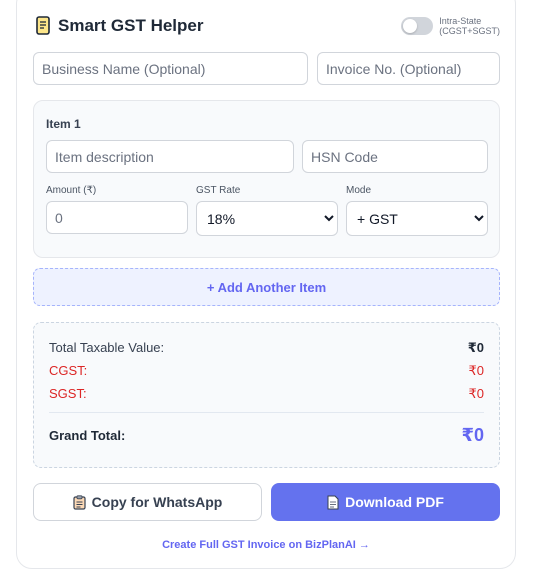 The width and height of the screenshot is (535, 586). Describe the element at coordinates (170, 156) in the screenshot. I see `item-description-input` at that location.